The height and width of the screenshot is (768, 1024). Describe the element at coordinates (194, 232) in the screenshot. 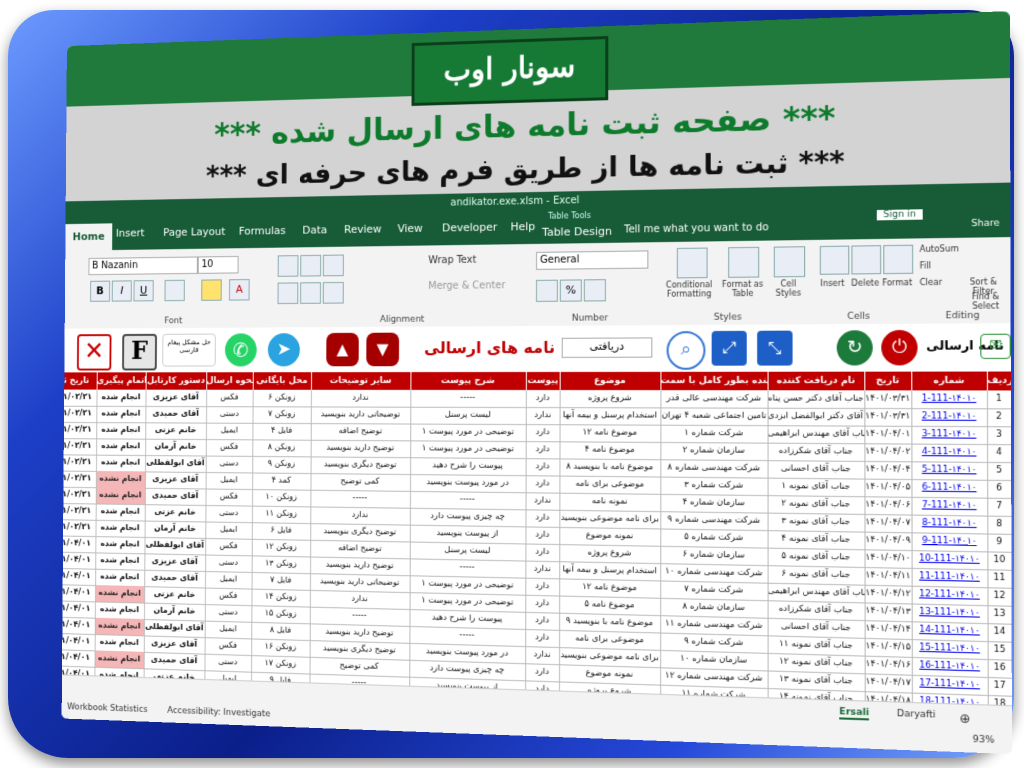

I see `tab-page-layout: Page Layout` at that location.